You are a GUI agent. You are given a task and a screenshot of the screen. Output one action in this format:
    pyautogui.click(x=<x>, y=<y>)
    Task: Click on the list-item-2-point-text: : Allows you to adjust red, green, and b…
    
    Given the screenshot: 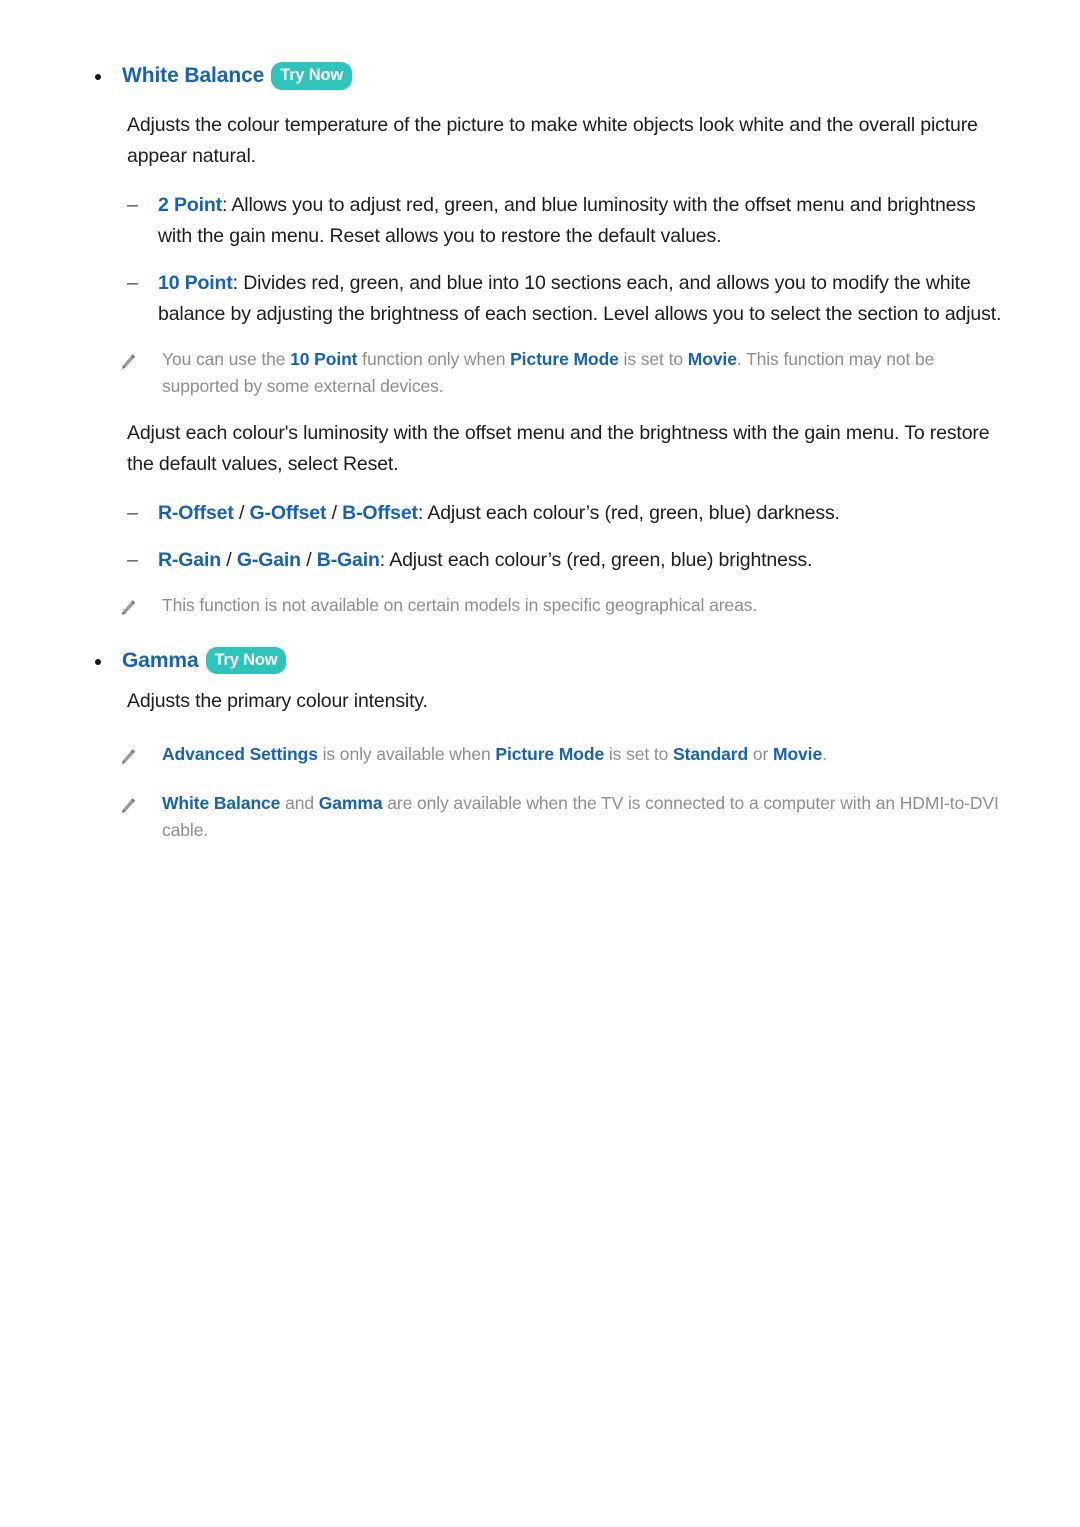 What is the action you would take?
    pyautogui.click(x=567, y=220)
    